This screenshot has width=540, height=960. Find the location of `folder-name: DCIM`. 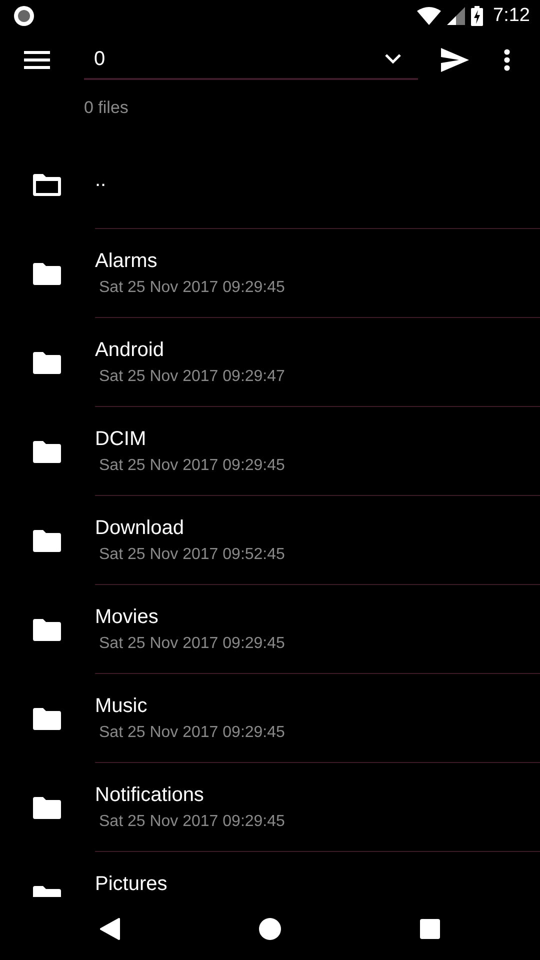

folder-name: DCIM is located at coordinates (121, 439).